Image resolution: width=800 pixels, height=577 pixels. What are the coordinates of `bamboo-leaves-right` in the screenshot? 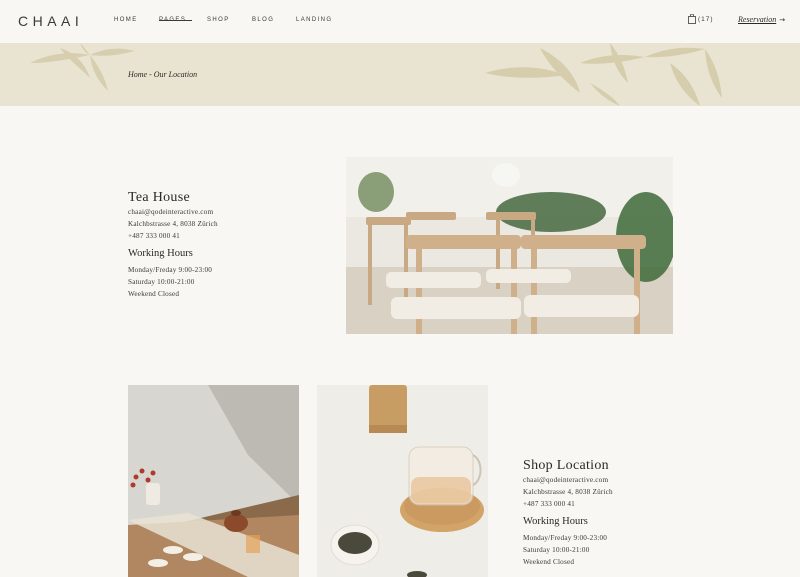 It's located at (603, 74).